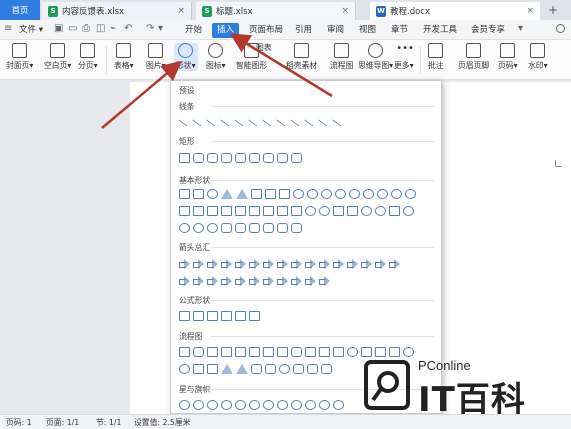  Describe the element at coordinates (264, 47) in the screenshot. I see `chart-button: 图表` at that location.